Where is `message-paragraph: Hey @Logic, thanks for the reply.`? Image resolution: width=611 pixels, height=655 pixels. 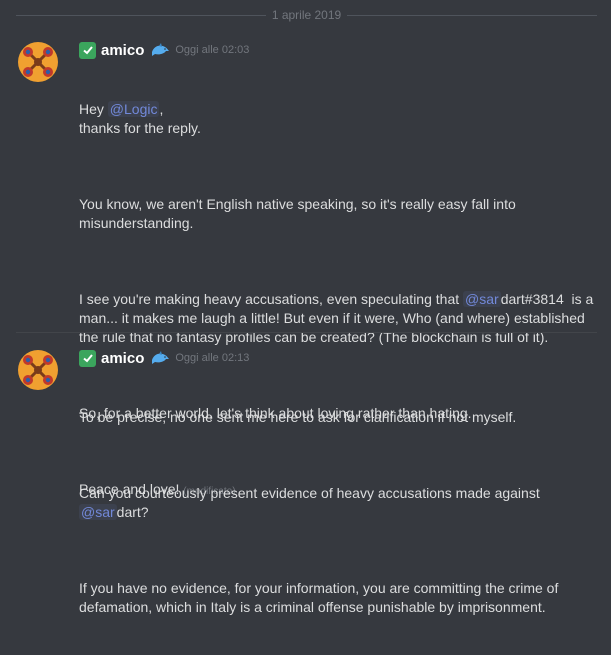
message-paragraph: Hey @Logic, thanks for the reply. is located at coordinates (341, 119).